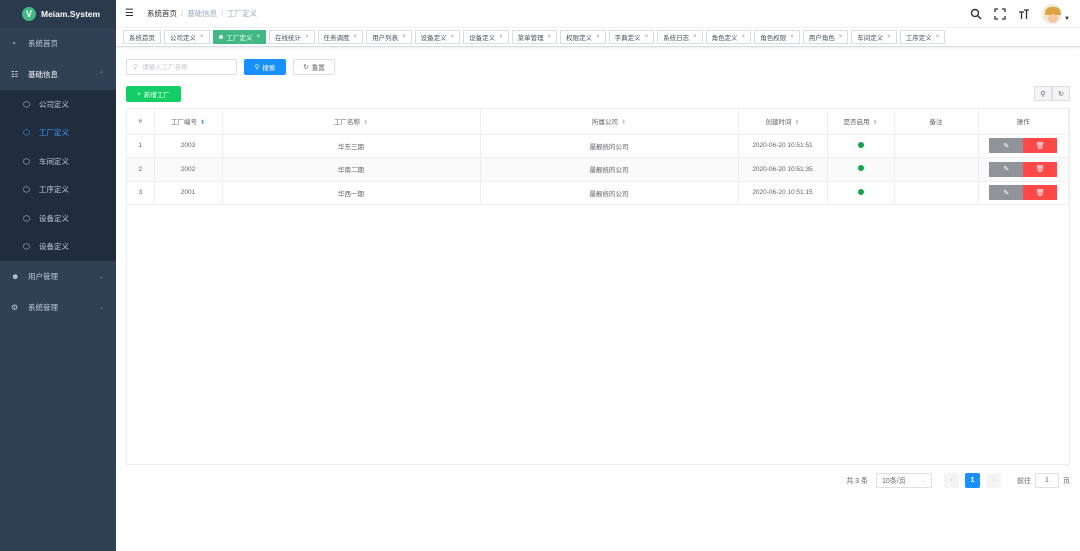 This screenshot has width=1080, height=551. Describe the element at coordinates (1024, 481) in the screenshot. I see `goto-label: 前往` at that location.